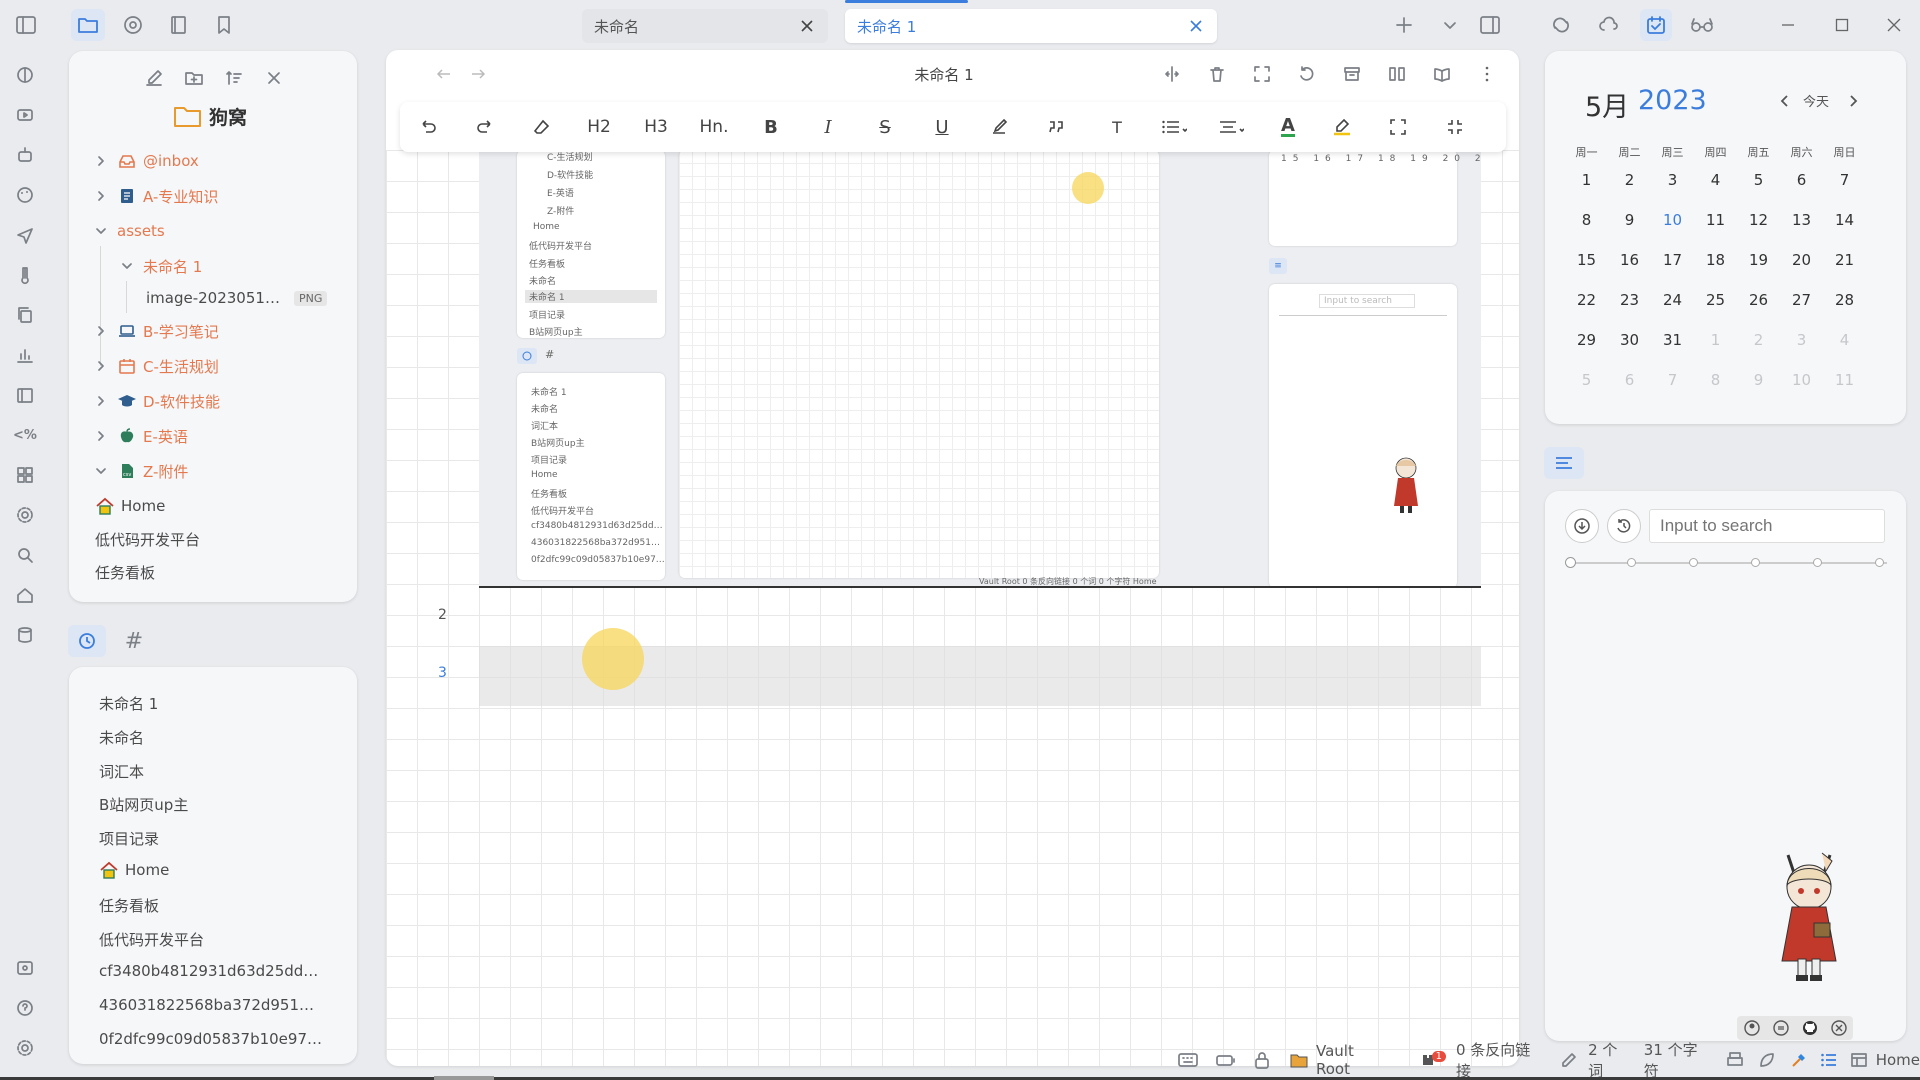 This screenshot has height=1080, width=1920. I want to click on heading-n-button: Hn., so click(714, 127).